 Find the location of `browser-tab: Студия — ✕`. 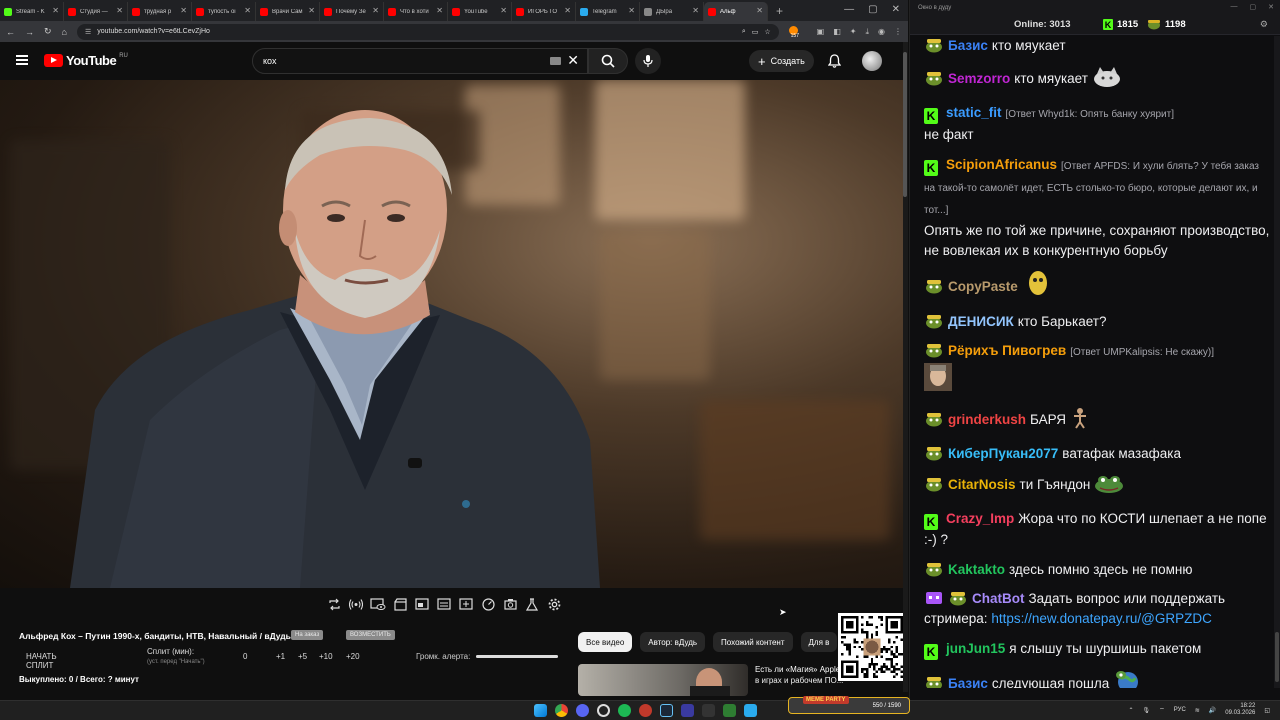

browser-tab: Студия — ✕ is located at coordinates (96, 11).